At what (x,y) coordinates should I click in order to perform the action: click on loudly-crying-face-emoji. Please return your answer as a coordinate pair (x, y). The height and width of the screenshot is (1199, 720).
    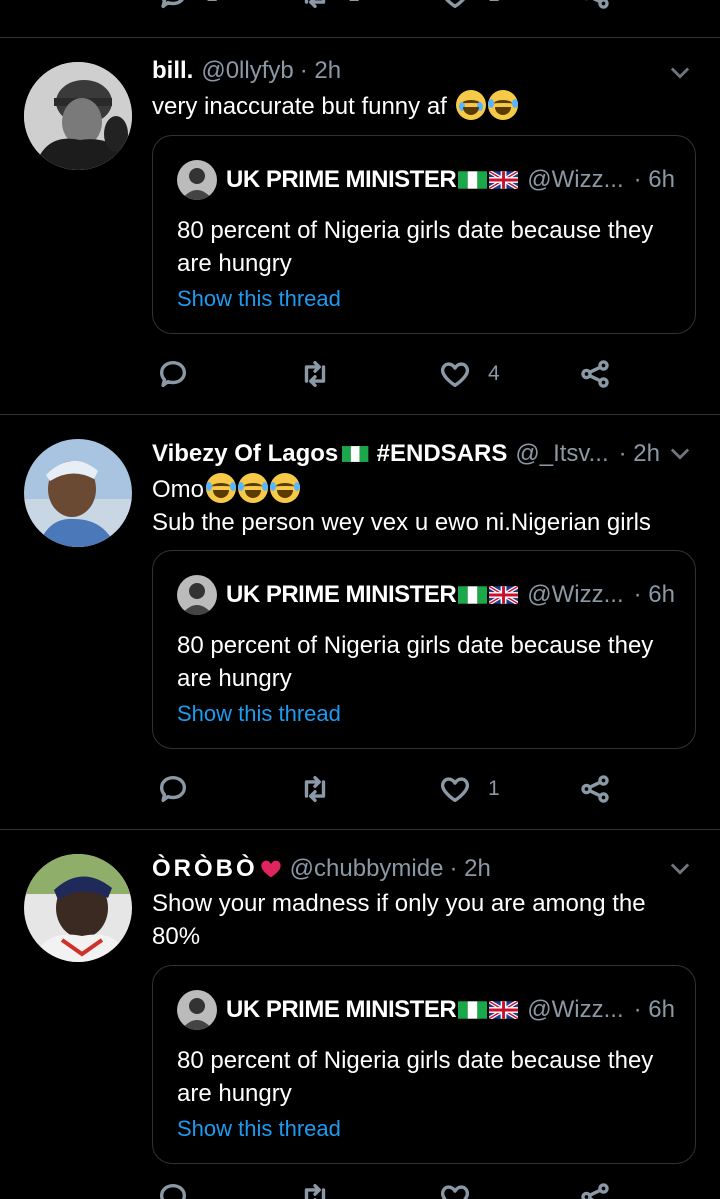
    Looking at the image, I should click on (470, 105).